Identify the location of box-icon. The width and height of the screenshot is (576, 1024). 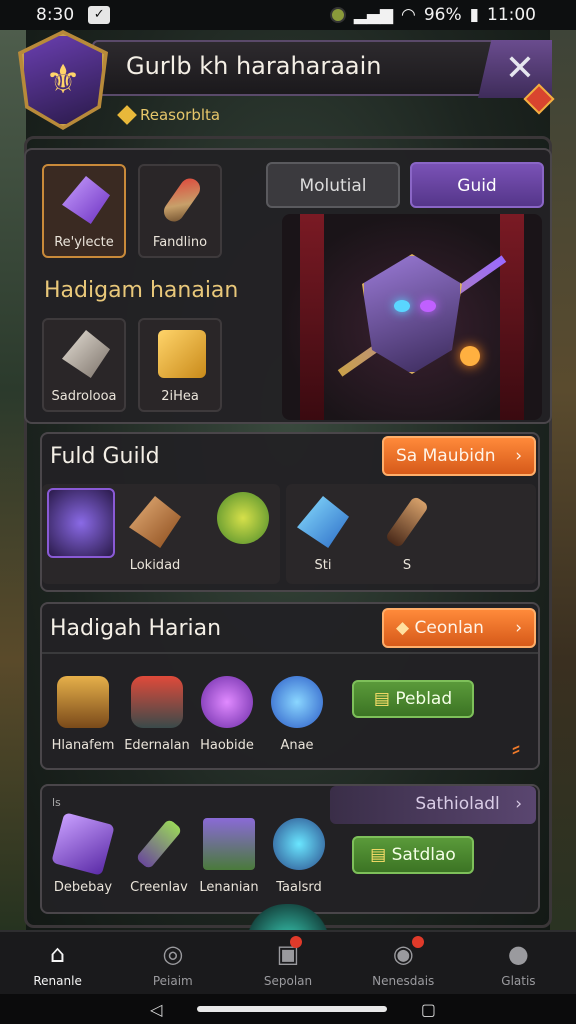
(229, 844).